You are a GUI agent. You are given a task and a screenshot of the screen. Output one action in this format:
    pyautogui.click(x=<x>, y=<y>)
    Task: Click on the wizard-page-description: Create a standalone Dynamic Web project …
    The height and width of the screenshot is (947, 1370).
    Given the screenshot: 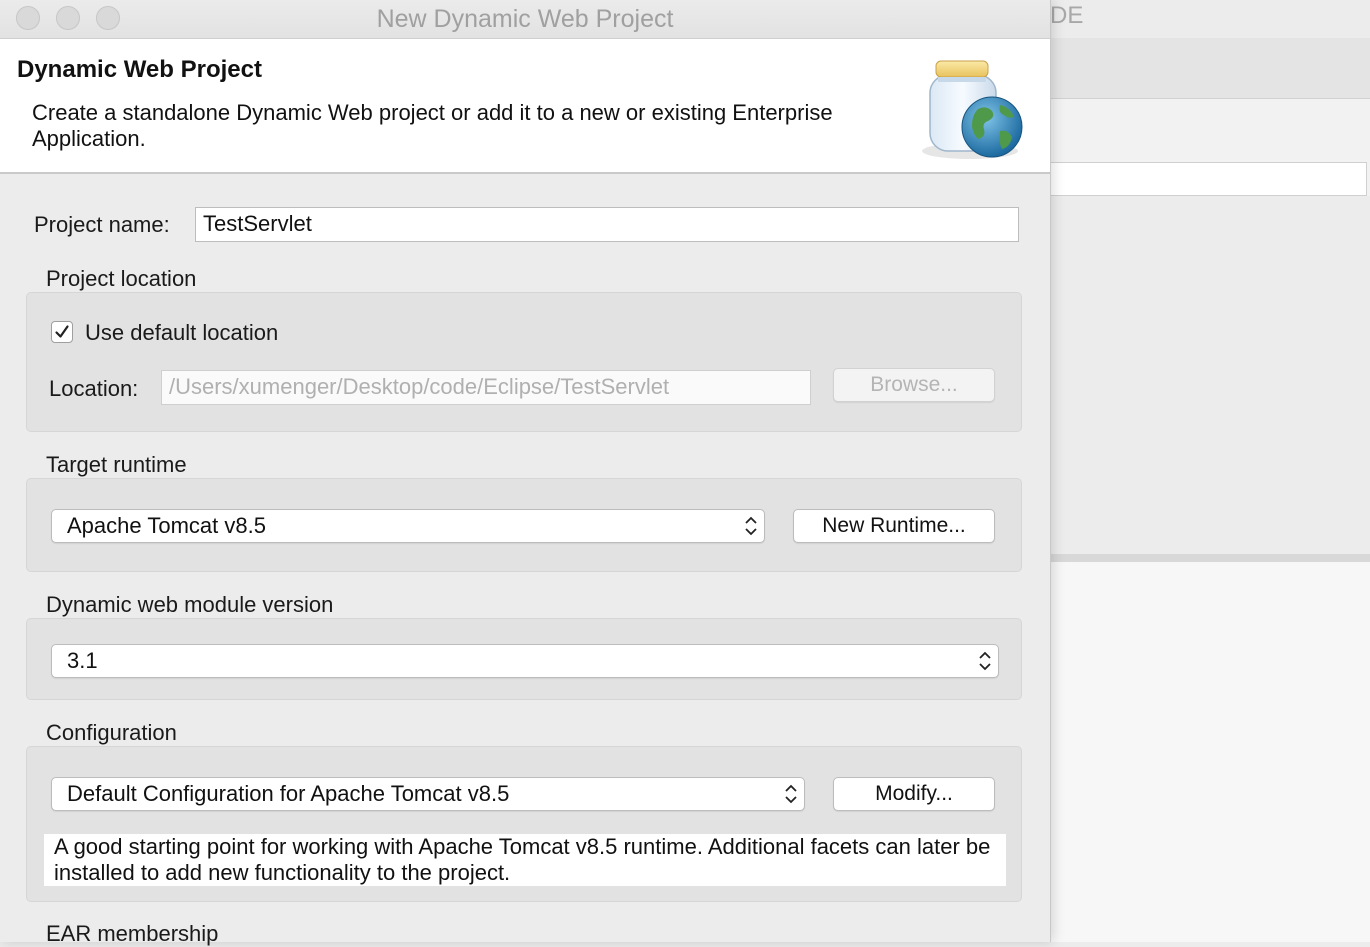 What is the action you would take?
    pyautogui.click(x=432, y=125)
    